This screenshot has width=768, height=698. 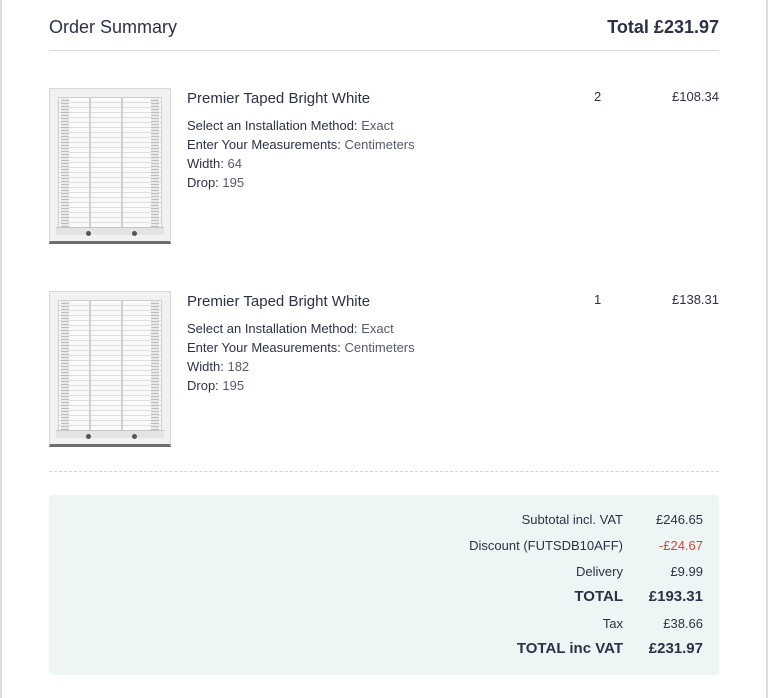 What do you see at coordinates (546, 545) in the screenshot?
I see `discount-label: Discount (FUTSDB10AFF)` at bounding box center [546, 545].